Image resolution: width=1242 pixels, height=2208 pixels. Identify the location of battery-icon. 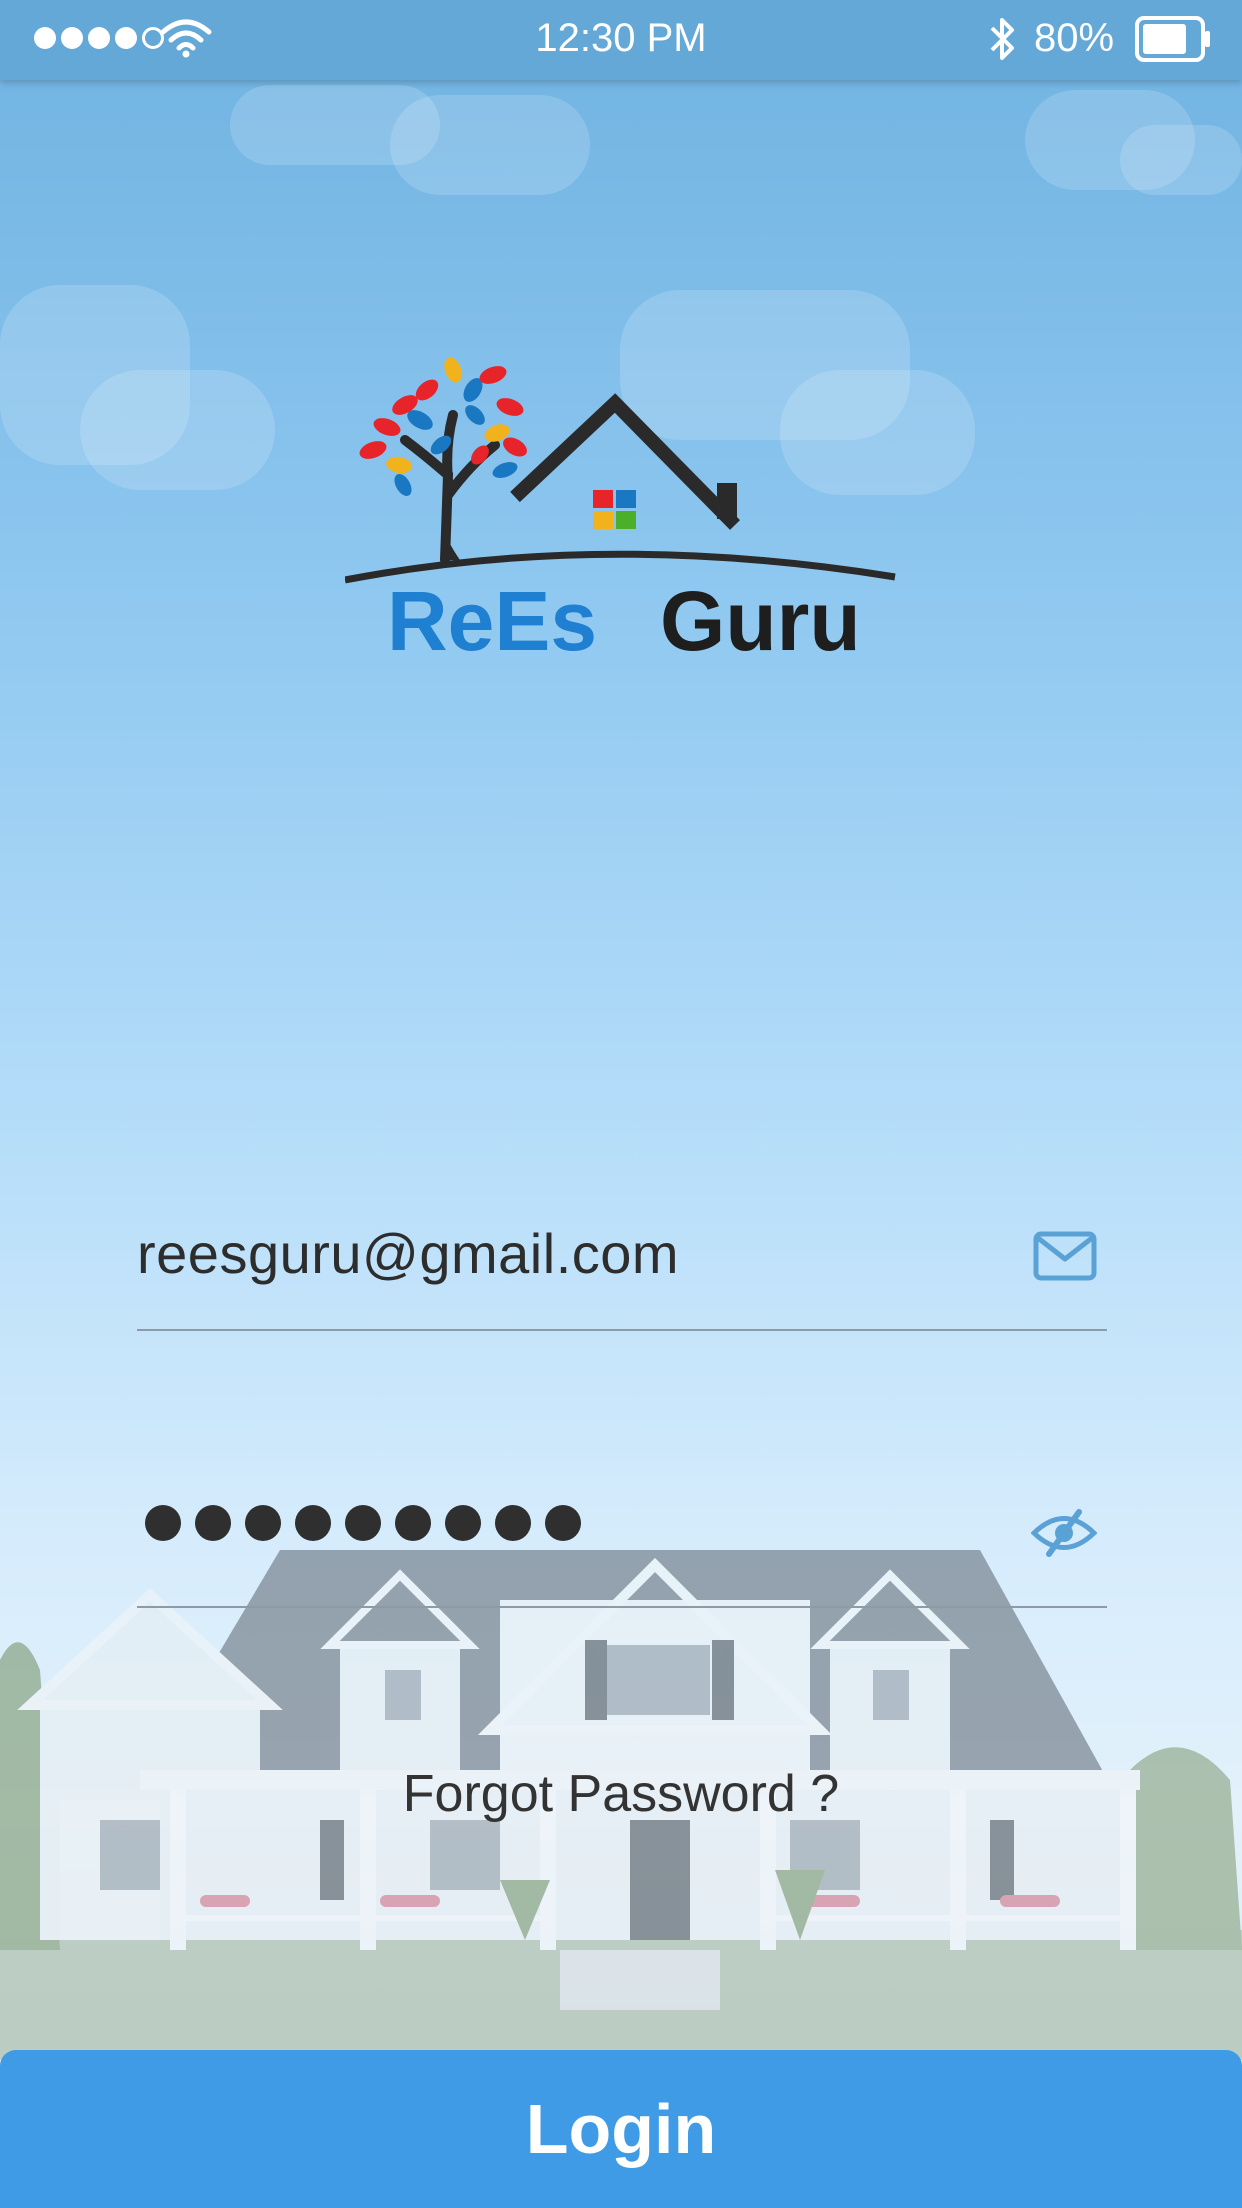
(1172, 39).